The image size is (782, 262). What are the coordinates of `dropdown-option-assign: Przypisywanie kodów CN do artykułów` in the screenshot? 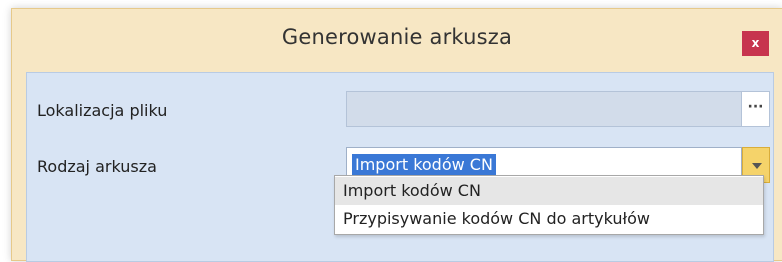 It's located at (549, 219).